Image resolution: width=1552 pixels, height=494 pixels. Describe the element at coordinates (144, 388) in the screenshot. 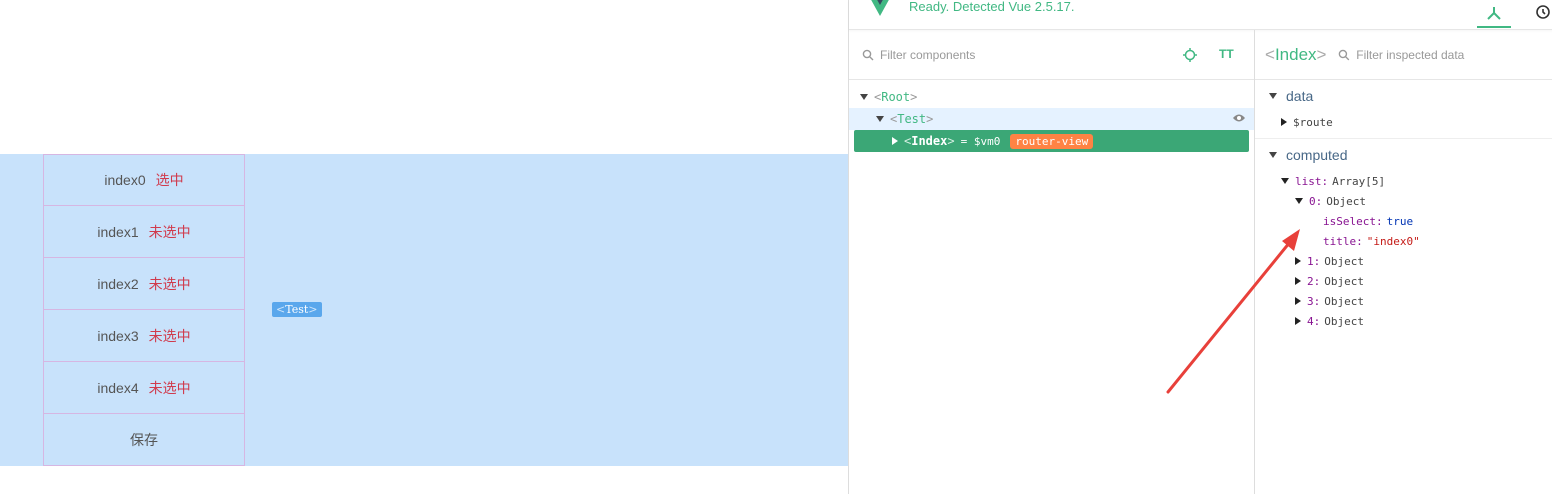

I see `list-item: index4 未选中` at that location.